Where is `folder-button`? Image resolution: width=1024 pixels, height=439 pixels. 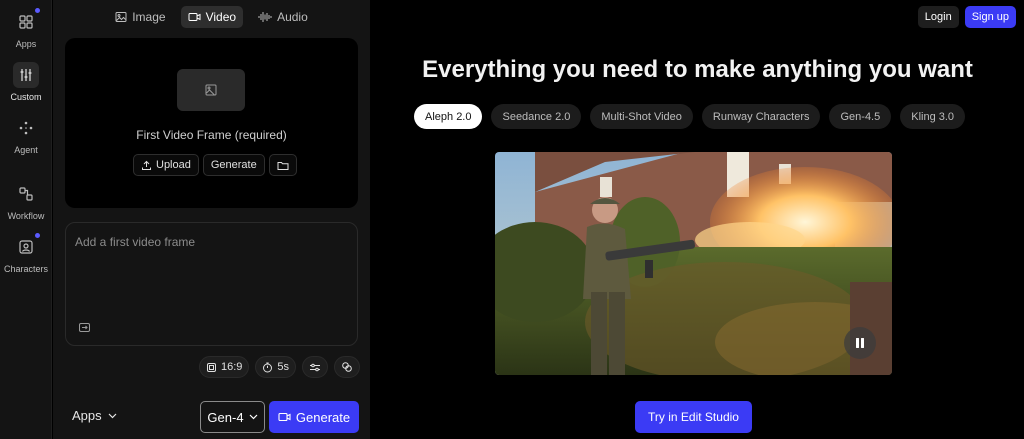 folder-button is located at coordinates (282, 165).